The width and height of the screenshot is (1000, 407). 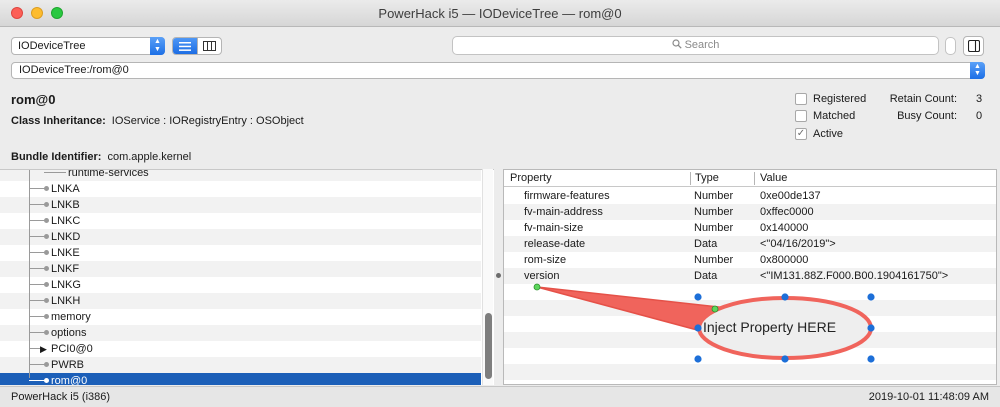 What do you see at coordinates (787, 212) in the screenshot?
I see `property-value: 0xffec0000` at bounding box center [787, 212].